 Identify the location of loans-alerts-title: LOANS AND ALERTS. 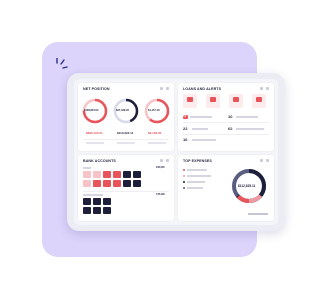
(202, 89).